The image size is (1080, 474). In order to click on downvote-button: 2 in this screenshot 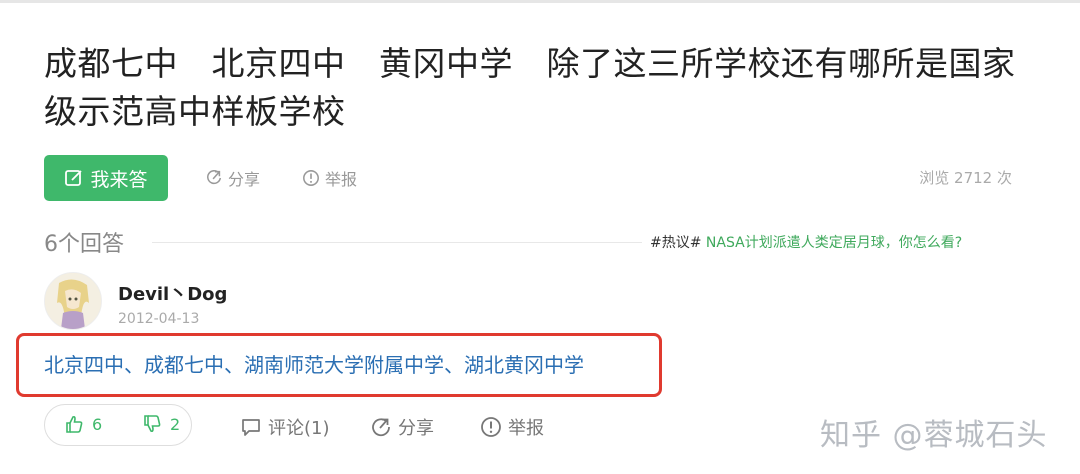, I will do `click(161, 424)`.